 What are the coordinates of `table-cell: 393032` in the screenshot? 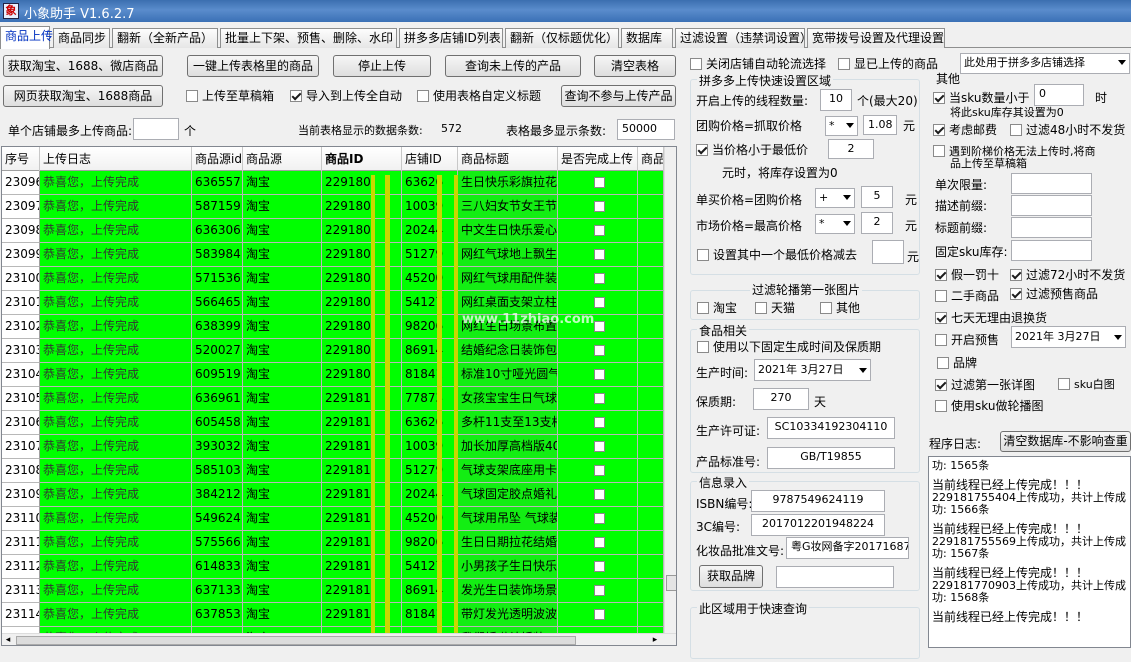 It's located at (217, 447).